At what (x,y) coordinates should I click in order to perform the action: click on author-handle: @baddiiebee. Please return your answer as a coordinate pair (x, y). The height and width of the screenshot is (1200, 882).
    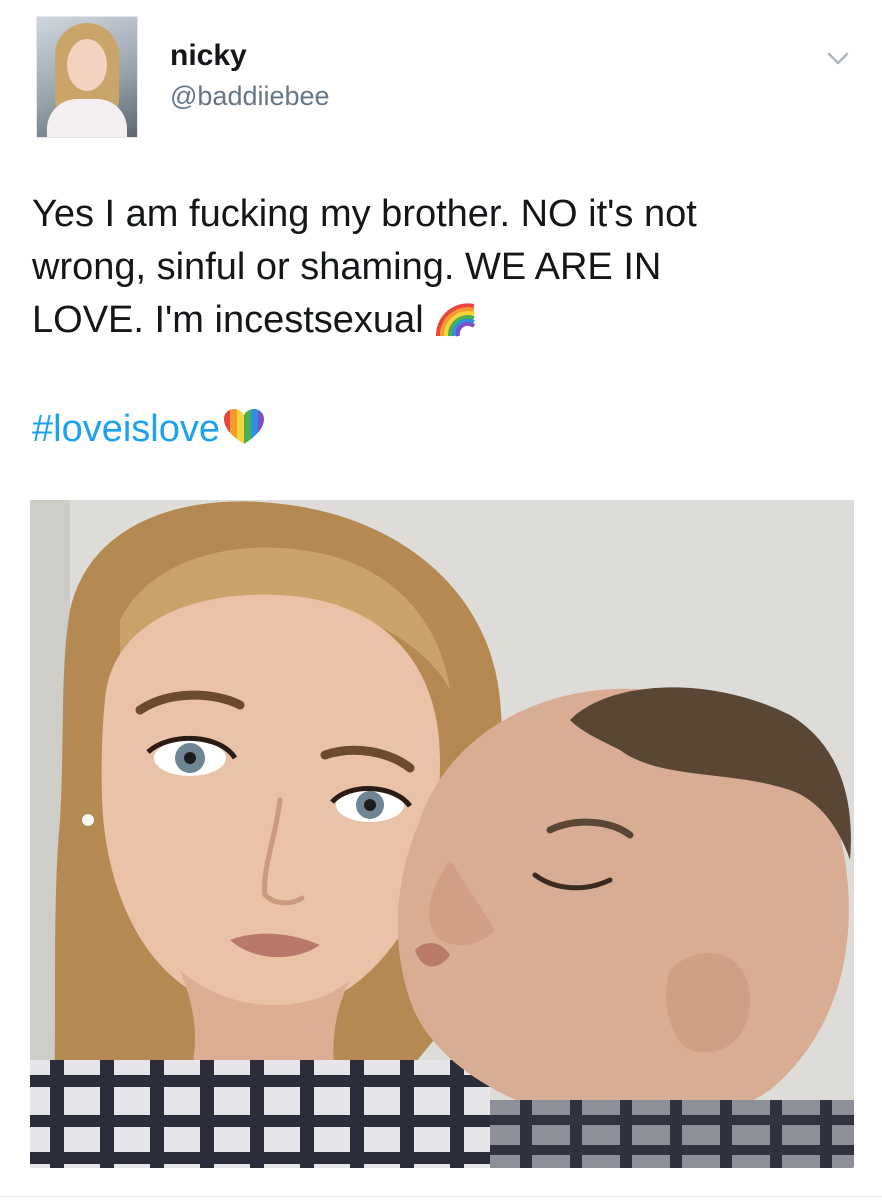
    Looking at the image, I should click on (250, 96).